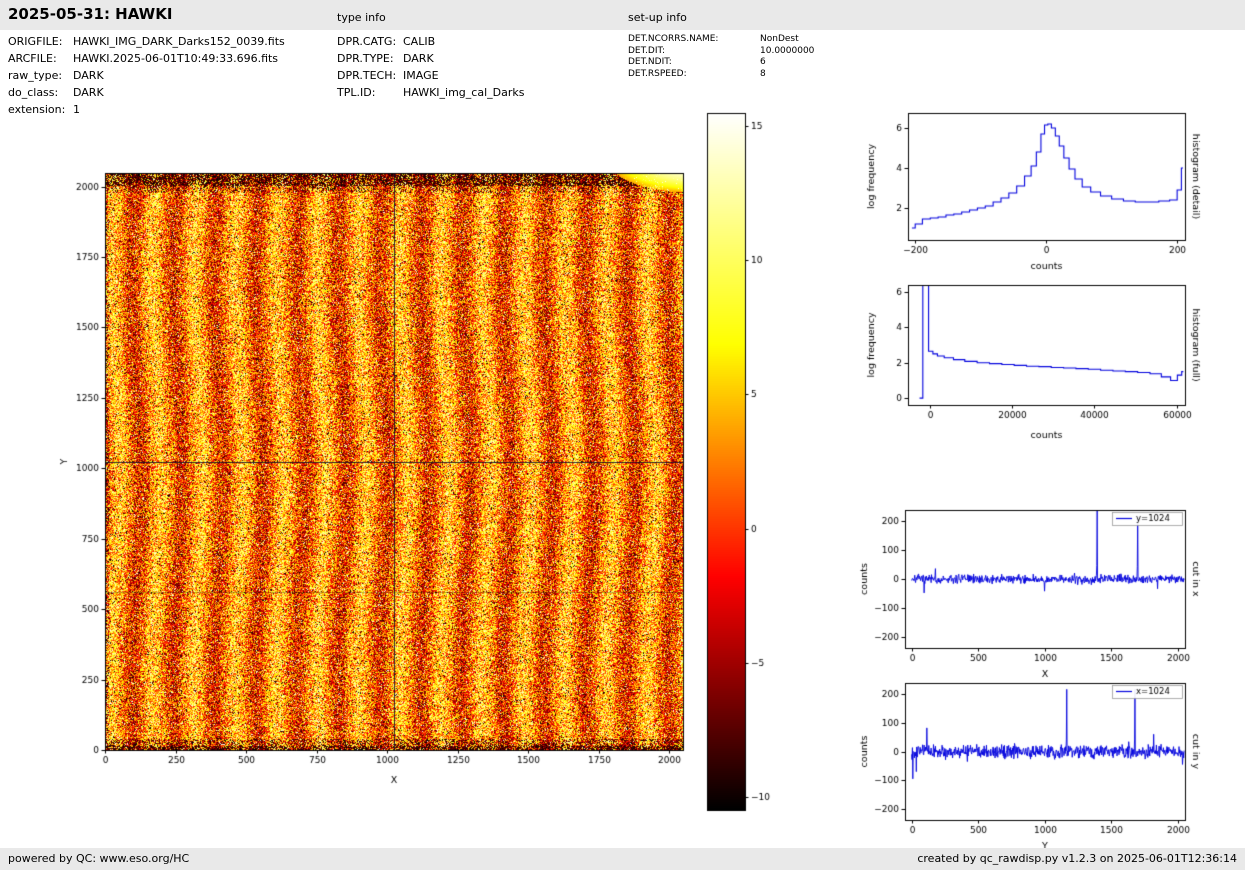 This screenshot has height=870, width=1245. I want to click on metadata-label: DET.NCORRS.NAME:, so click(673, 39).